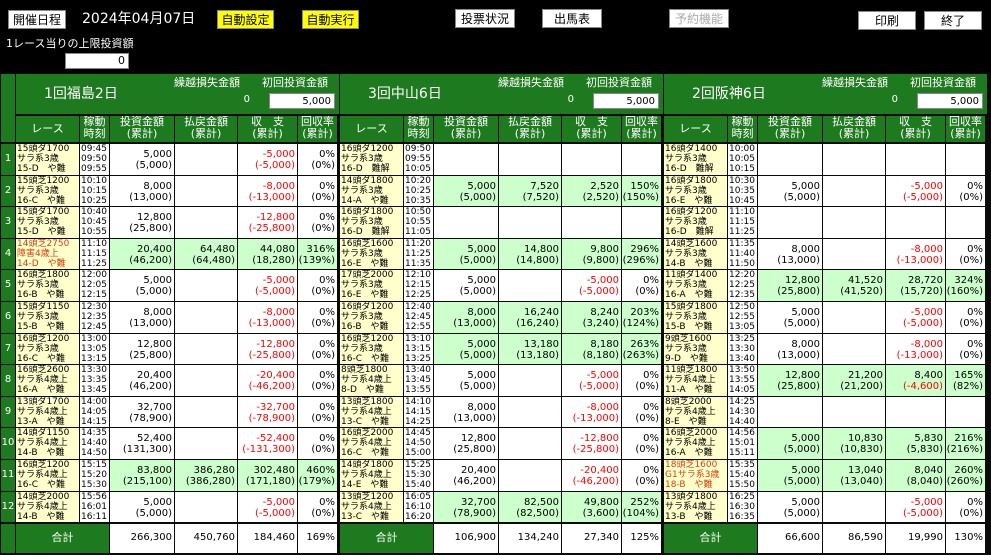  What do you see at coordinates (695, 191) in the screenshot?
I see `race-info: 16頭ダ1800 サラ系3歳 16-E や難` at bounding box center [695, 191].